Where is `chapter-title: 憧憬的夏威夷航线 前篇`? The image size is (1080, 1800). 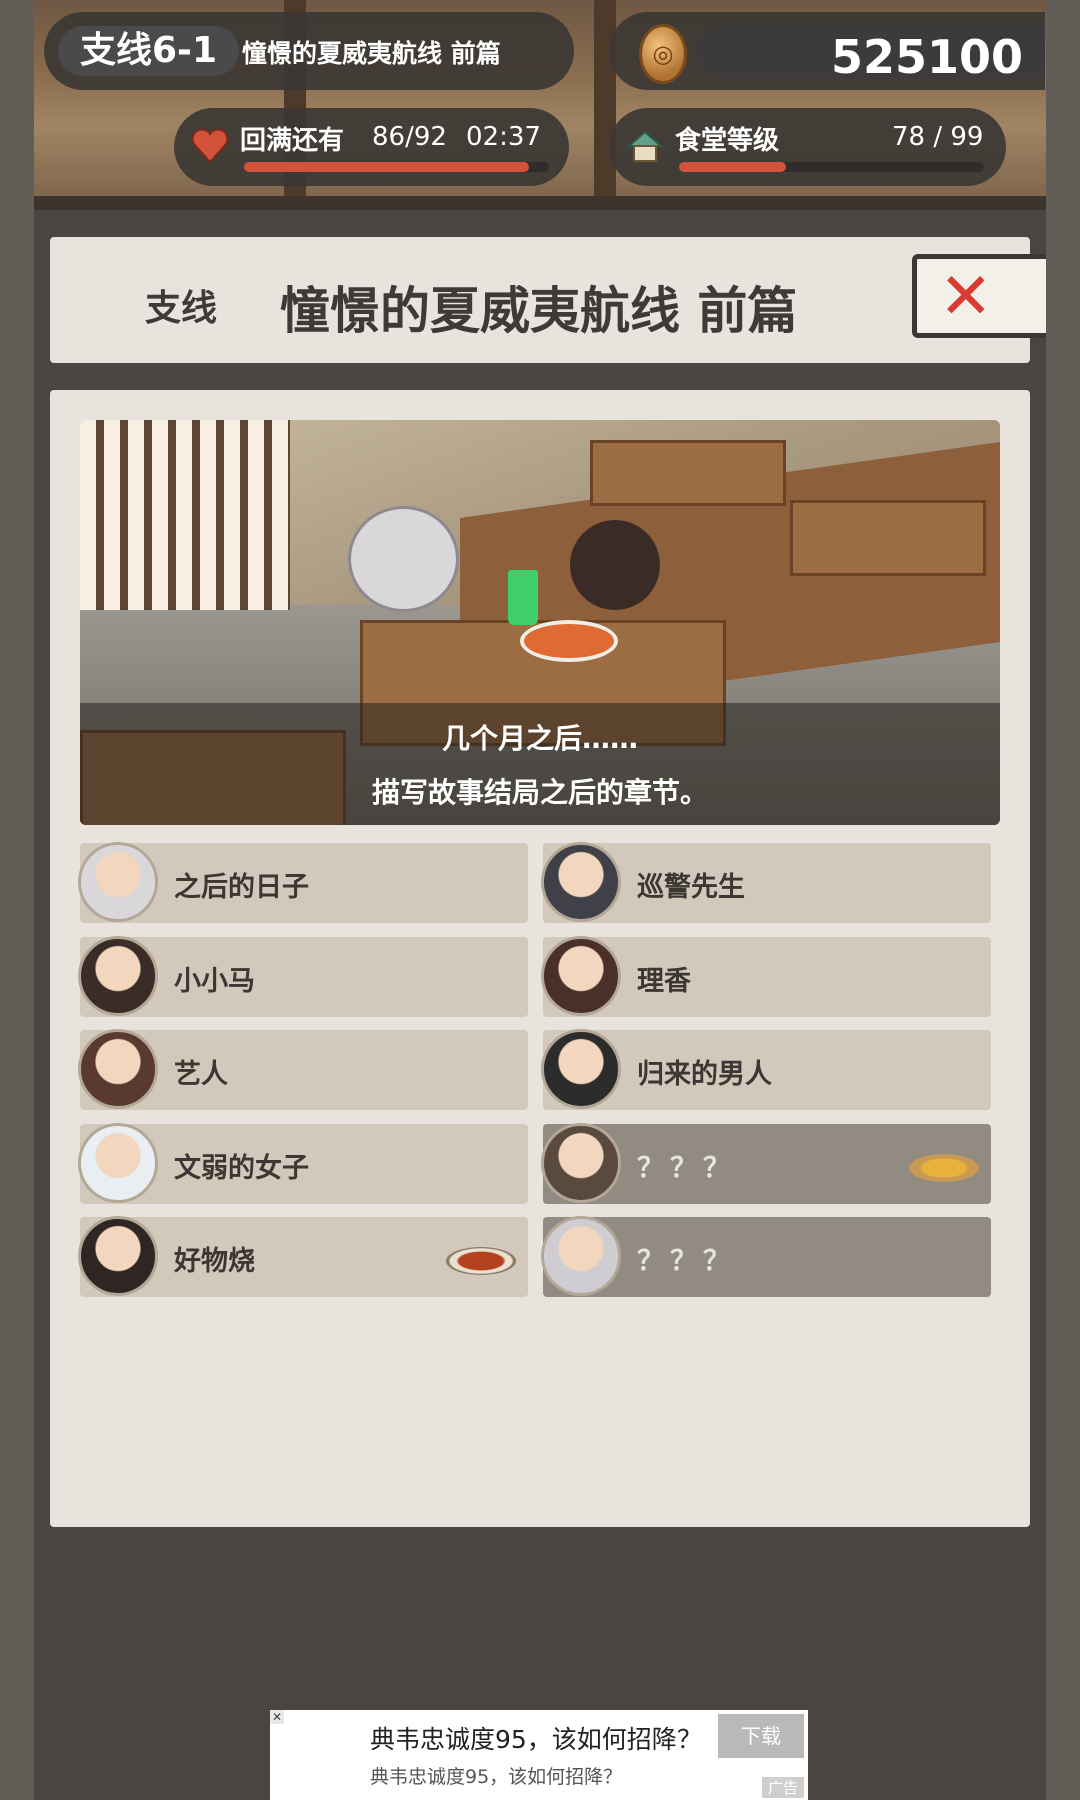 chapter-title: 憧憬的夏威夷航线 前篇 is located at coordinates (371, 53).